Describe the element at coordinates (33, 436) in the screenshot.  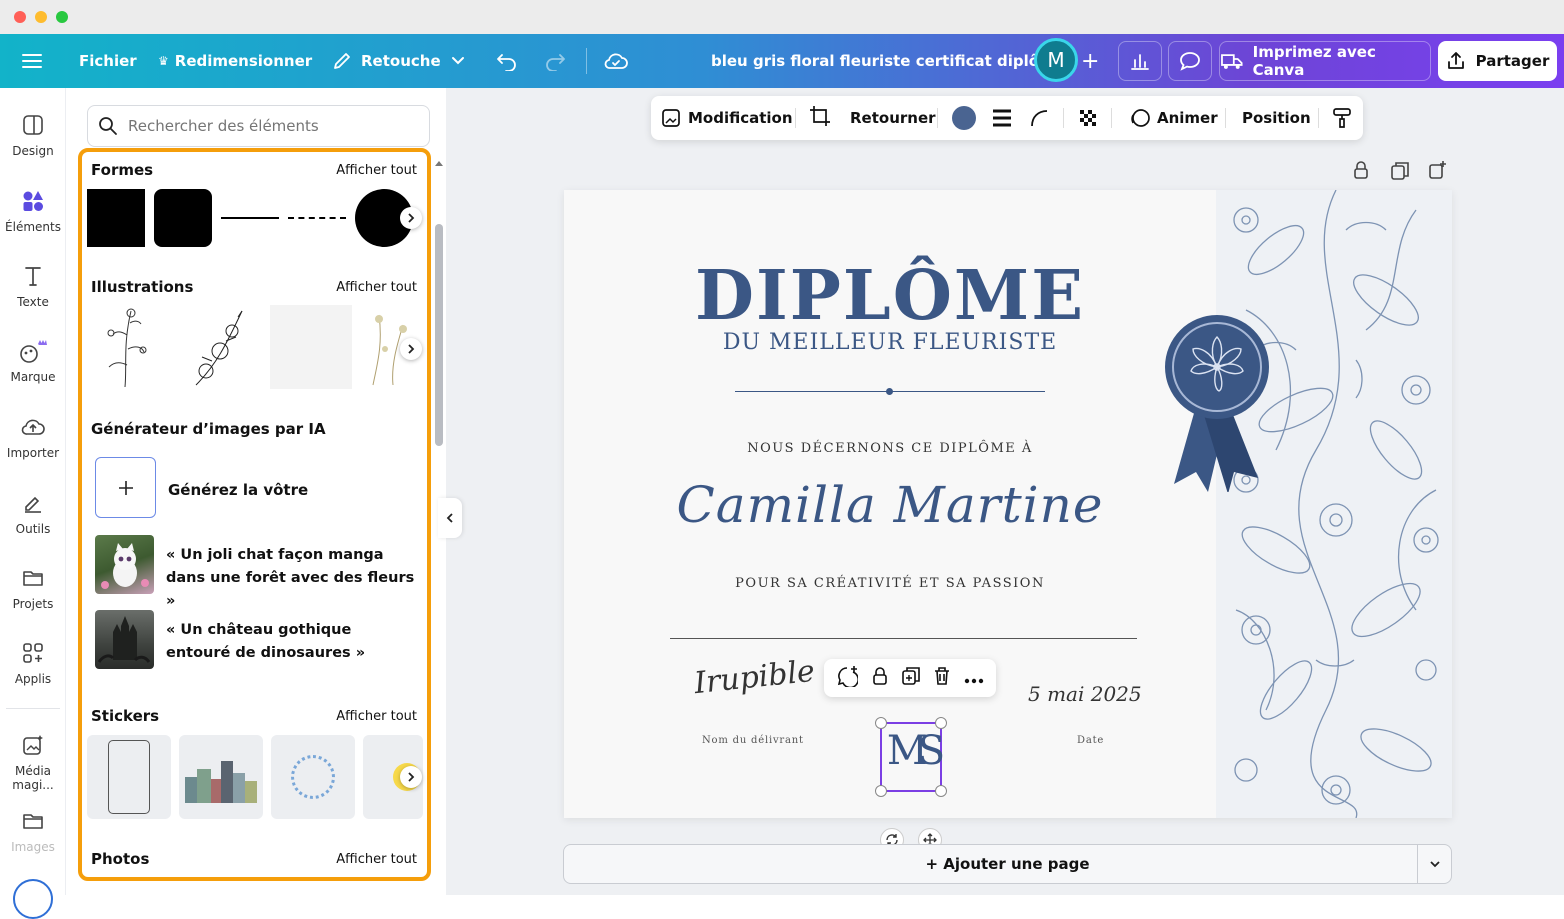
I see `sidebar-item-upload: Importer` at that location.